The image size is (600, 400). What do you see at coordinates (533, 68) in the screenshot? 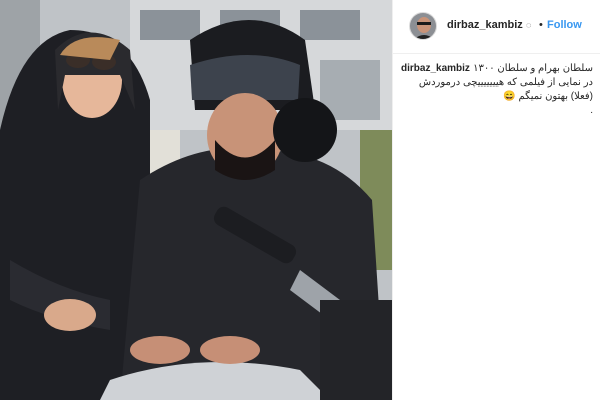
I see `caption-text: سلطان بهرام و سلطان ۱۳۰۰` at bounding box center [533, 68].